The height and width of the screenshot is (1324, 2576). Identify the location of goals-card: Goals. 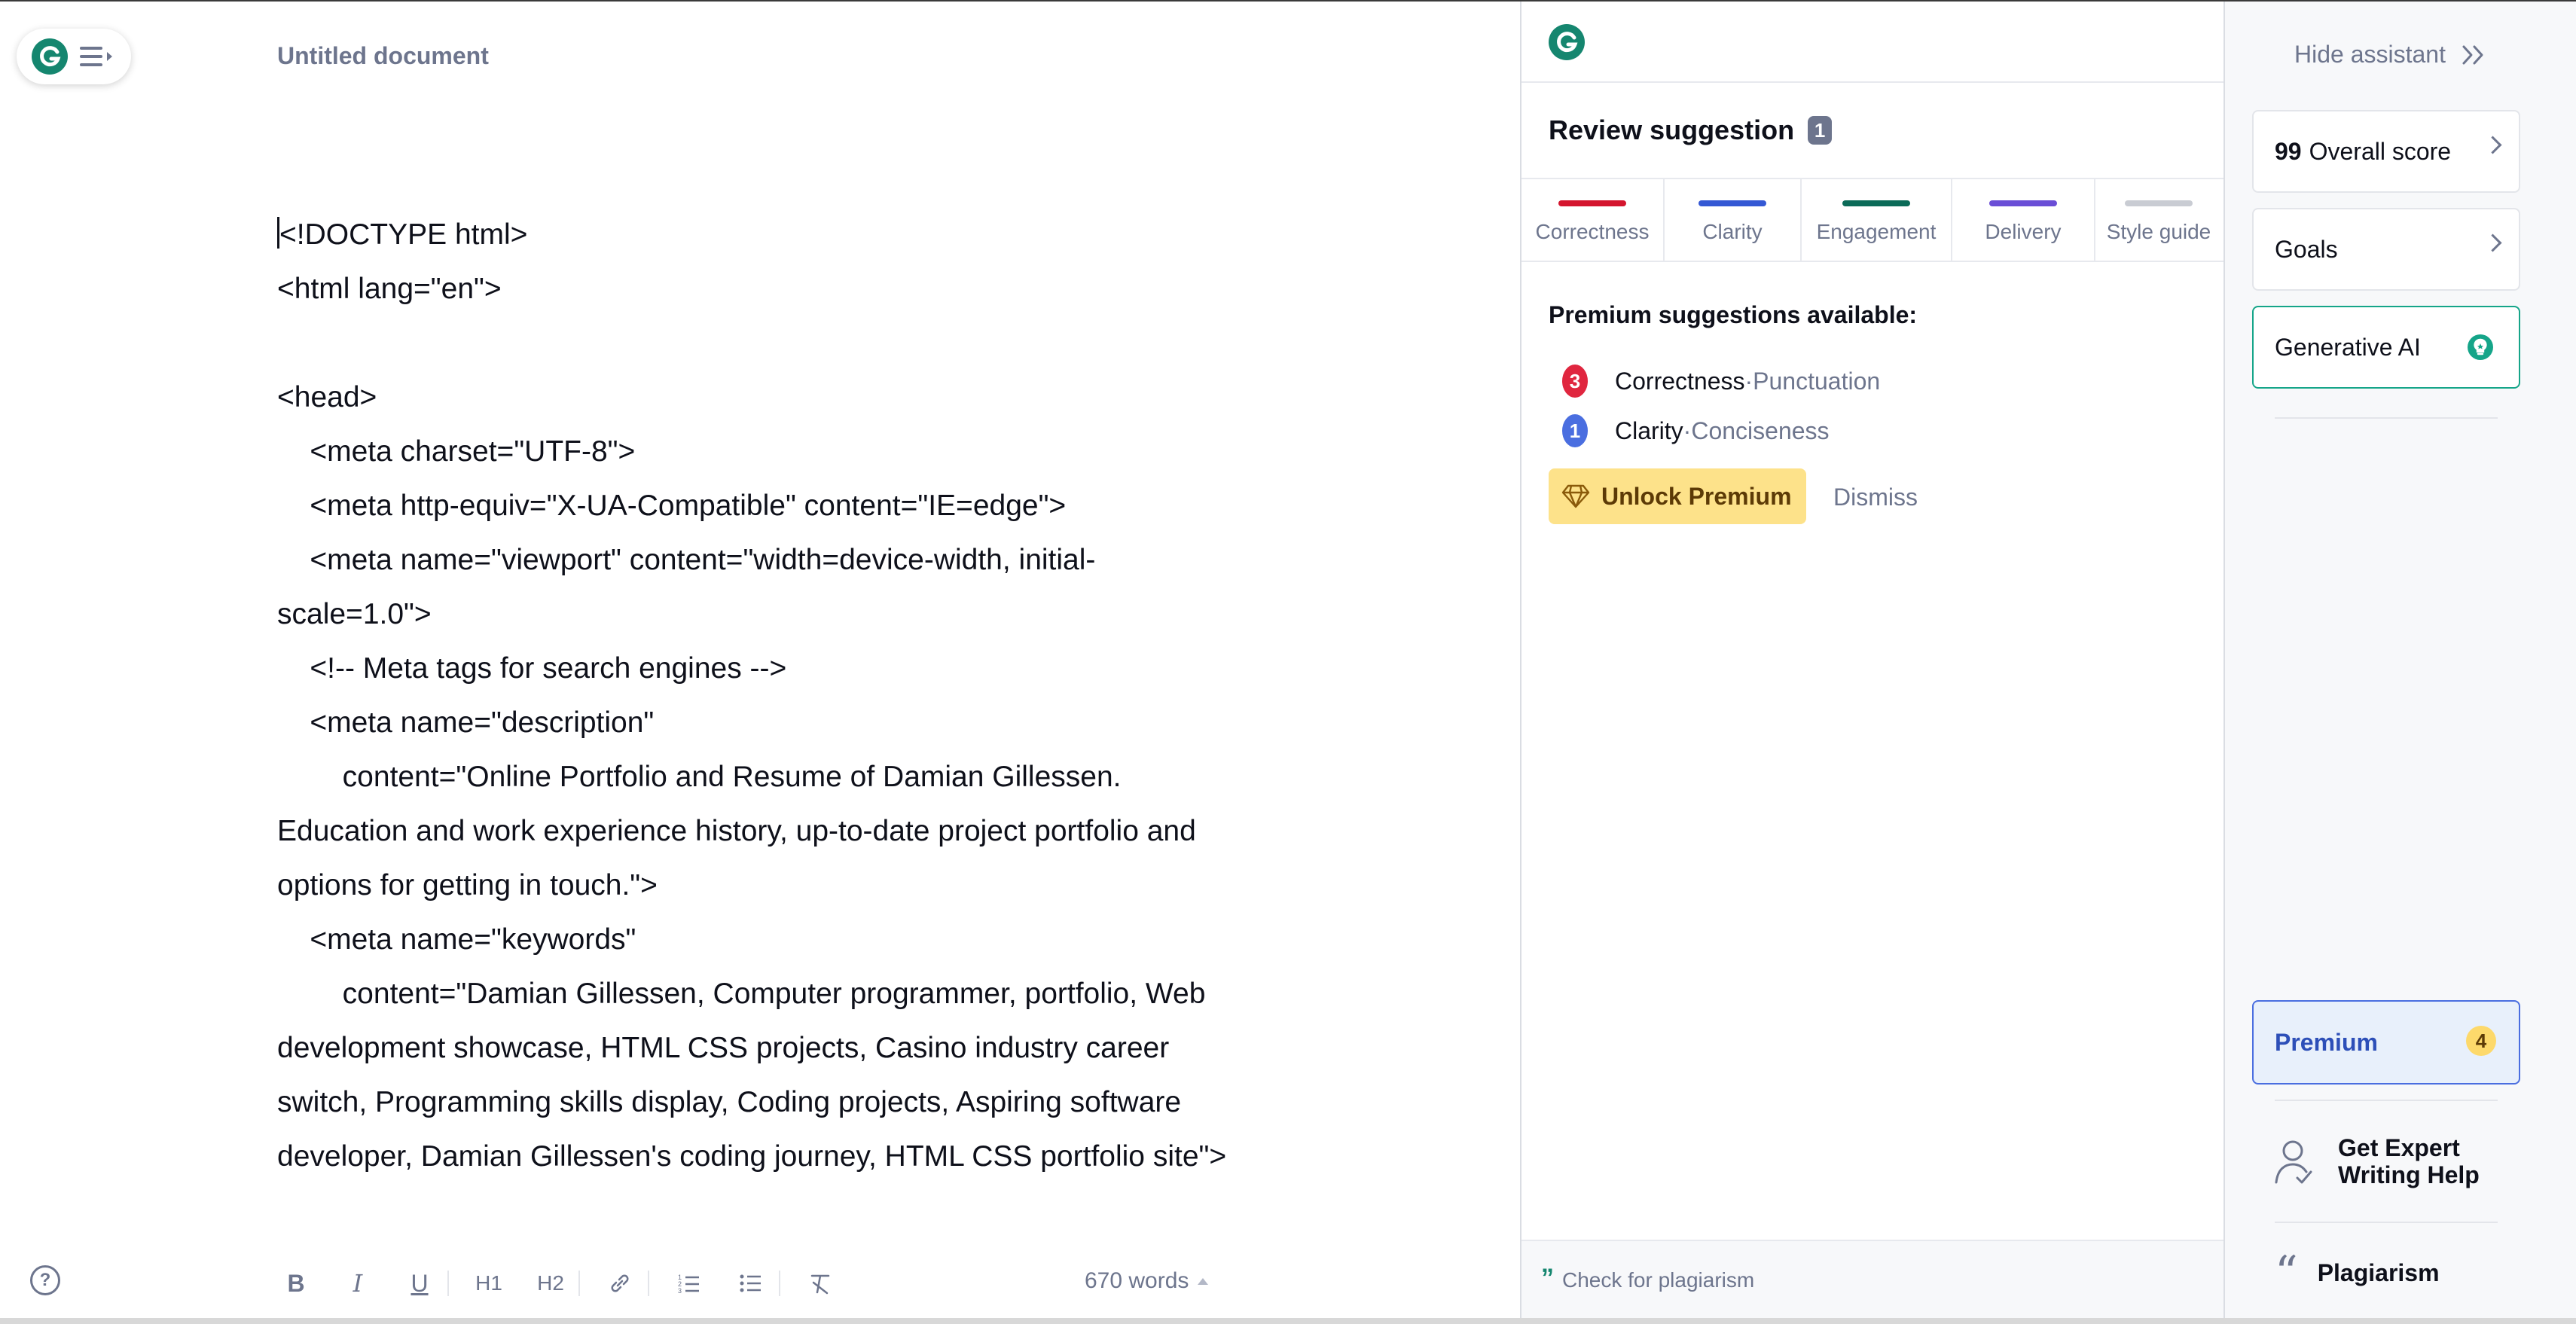
(2386, 249).